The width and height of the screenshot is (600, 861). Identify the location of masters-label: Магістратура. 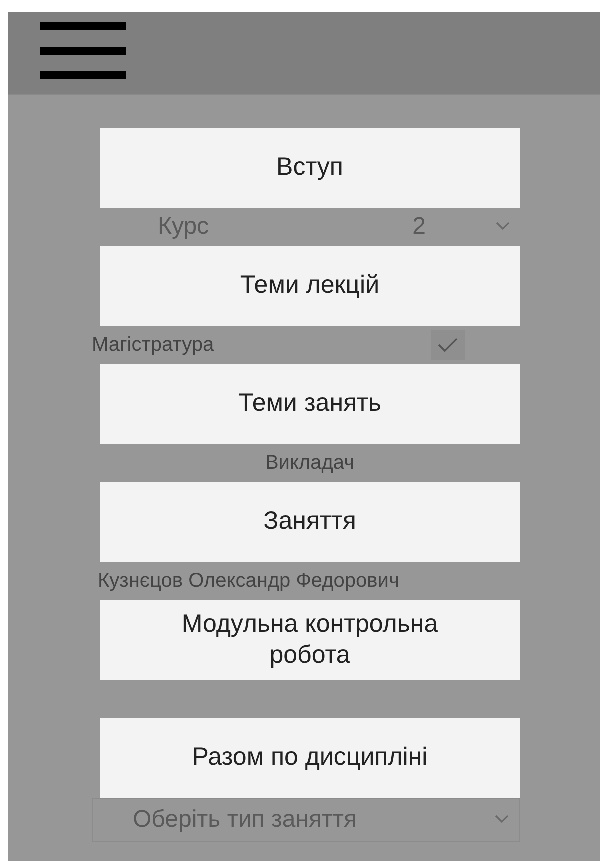
(153, 345).